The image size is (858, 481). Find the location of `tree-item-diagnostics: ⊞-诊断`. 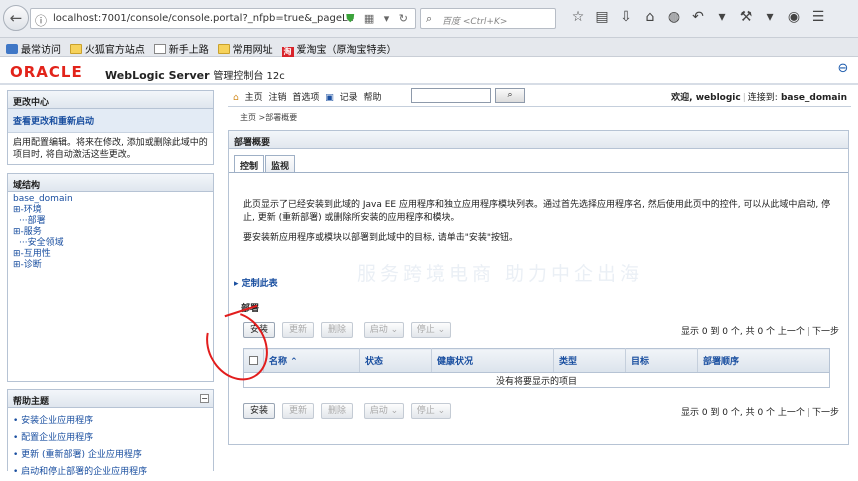

tree-item-diagnostics: ⊞-诊断 is located at coordinates (27, 265).